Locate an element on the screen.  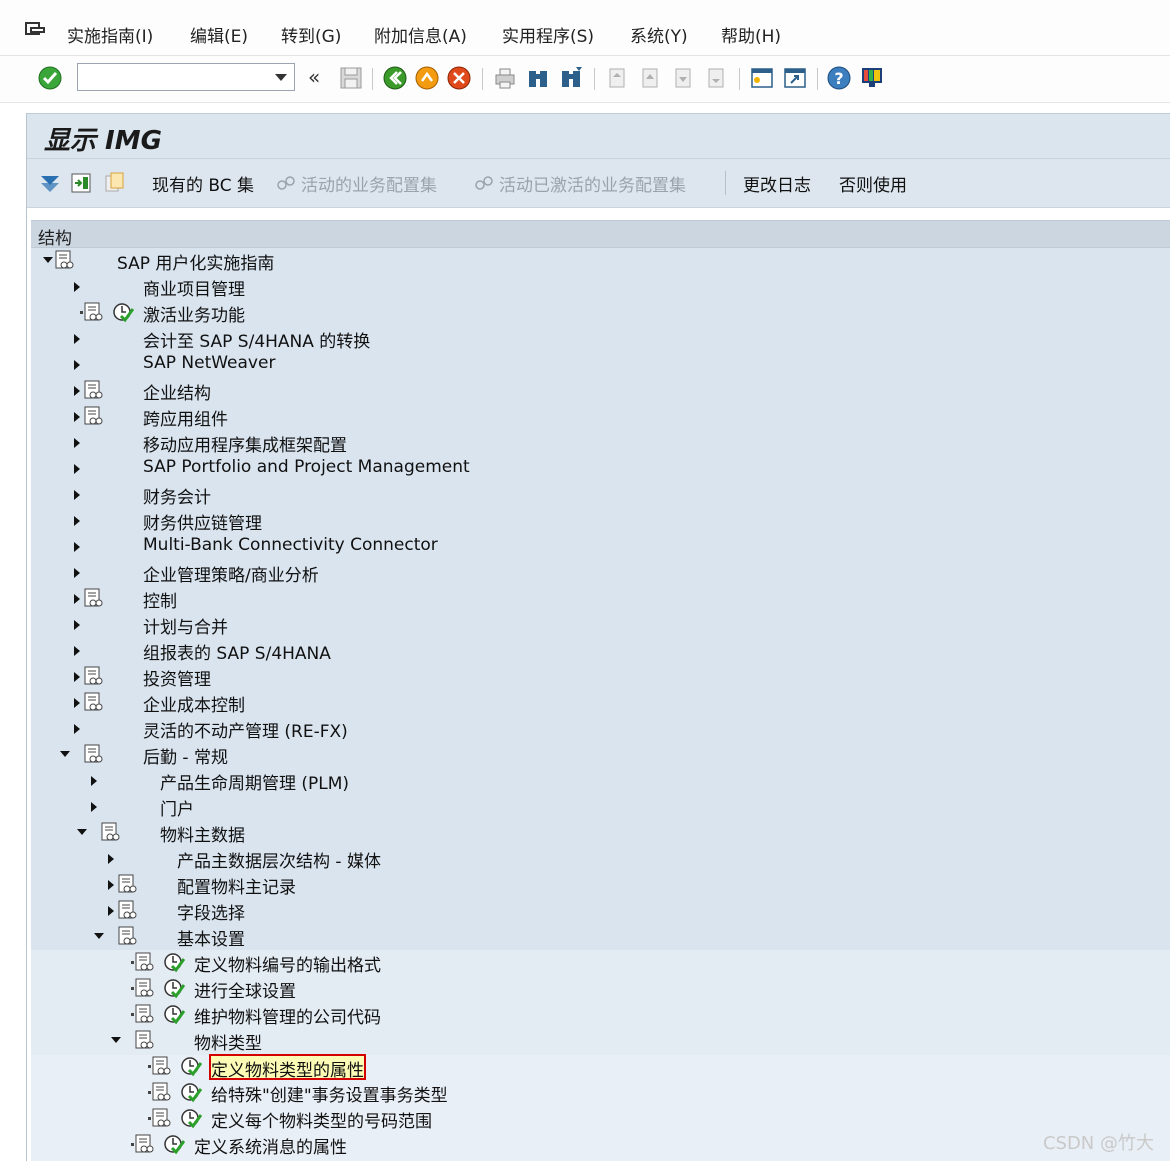
command-field is located at coordinates (186, 77).